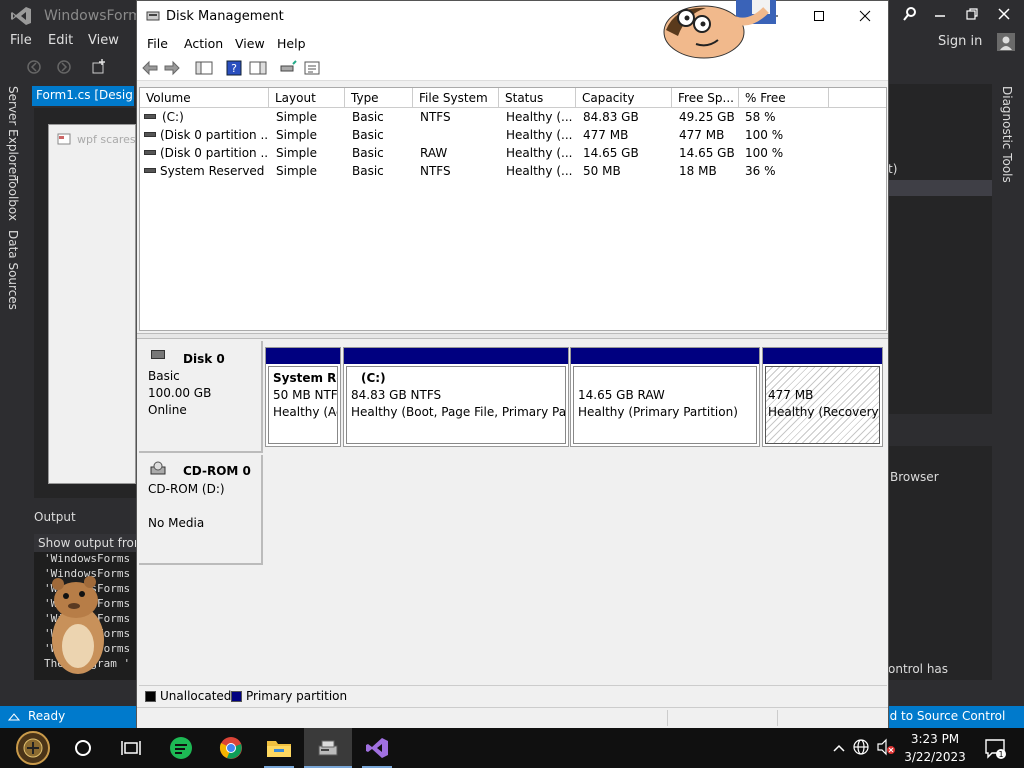 The height and width of the screenshot is (768, 1024). What do you see at coordinates (791, 395) in the screenshot?
I see `partition-size: 477 MB` at bounding box center [791, 395].